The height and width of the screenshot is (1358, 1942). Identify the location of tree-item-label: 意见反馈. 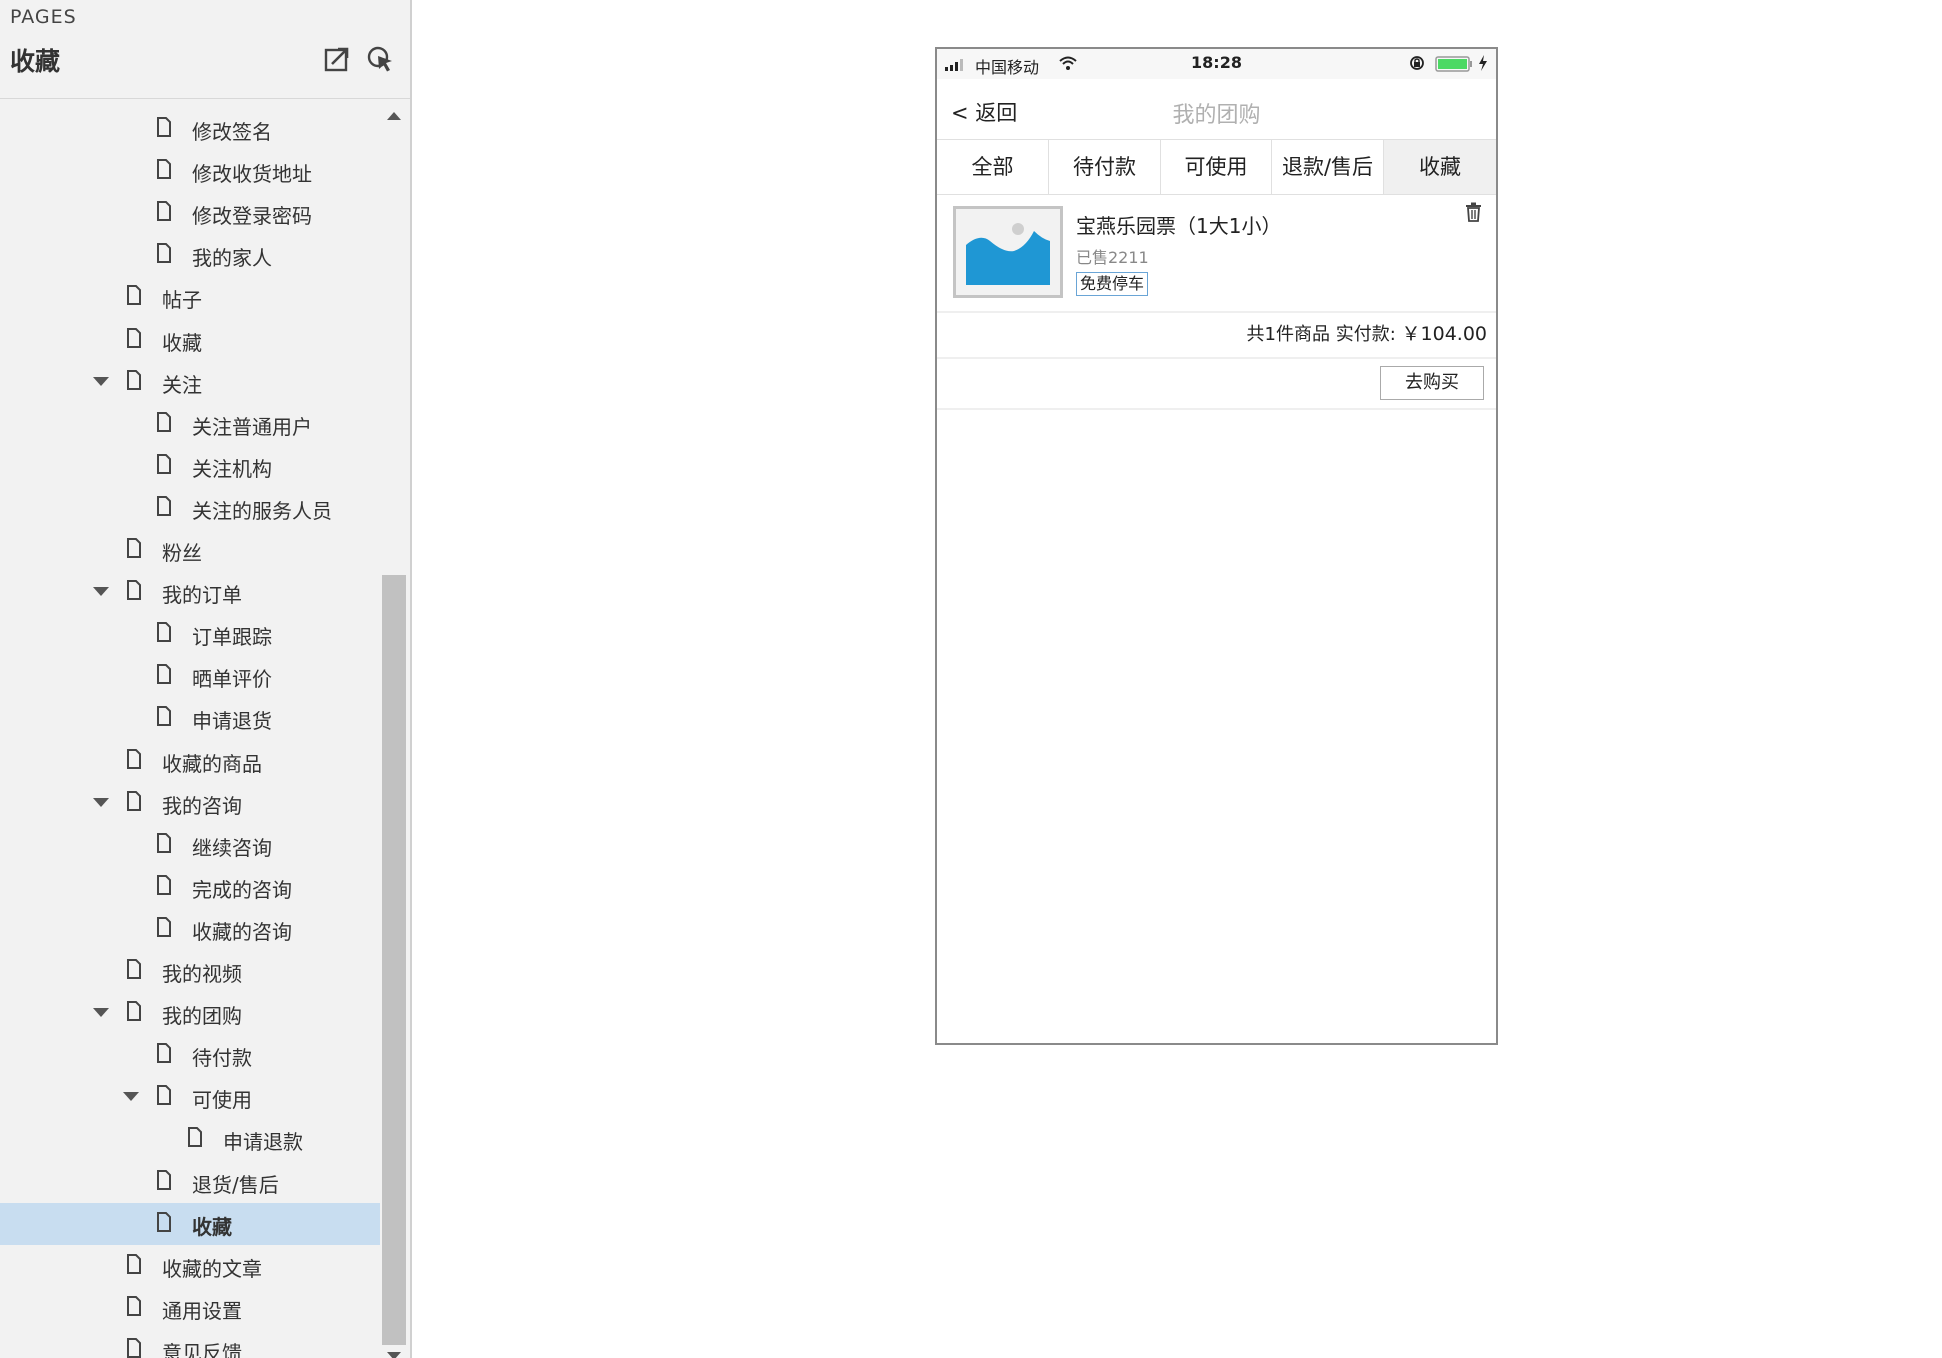
(202, 1349).